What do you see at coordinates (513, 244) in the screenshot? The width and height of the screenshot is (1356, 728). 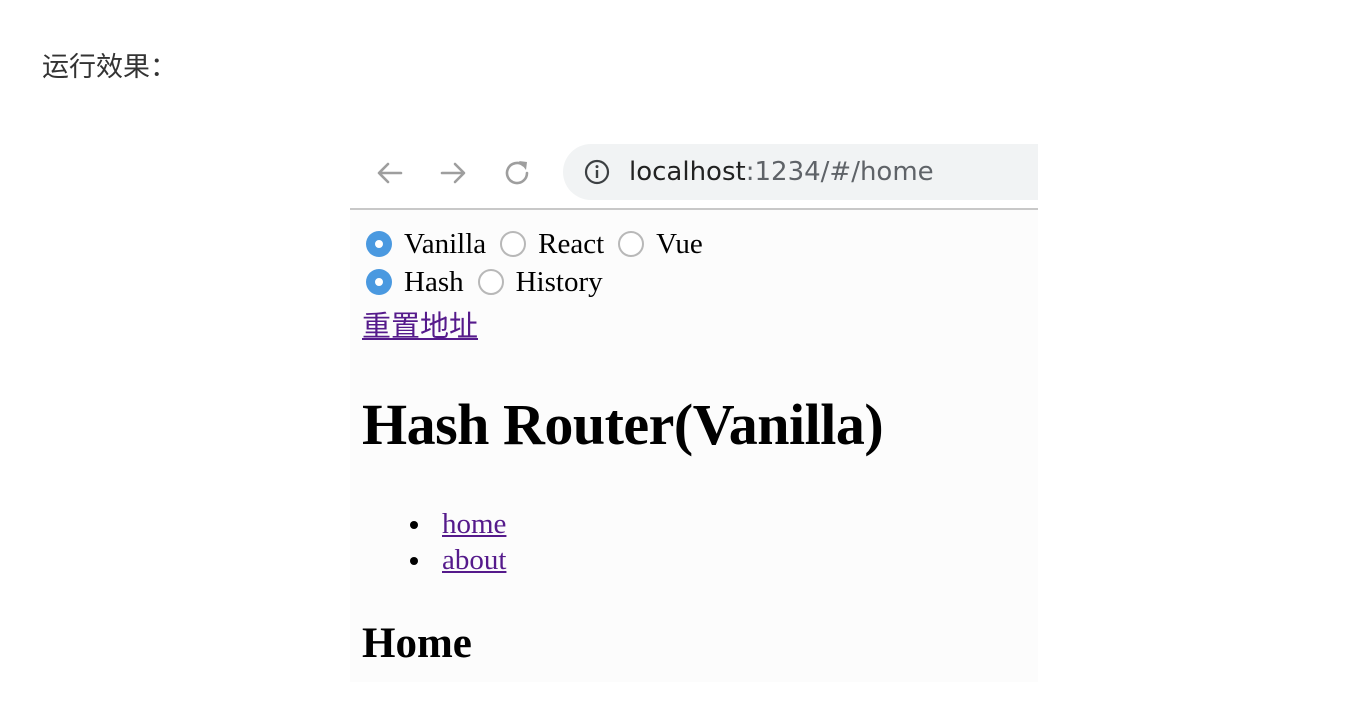 I see `radio-react` at bounding box center [513, 244].